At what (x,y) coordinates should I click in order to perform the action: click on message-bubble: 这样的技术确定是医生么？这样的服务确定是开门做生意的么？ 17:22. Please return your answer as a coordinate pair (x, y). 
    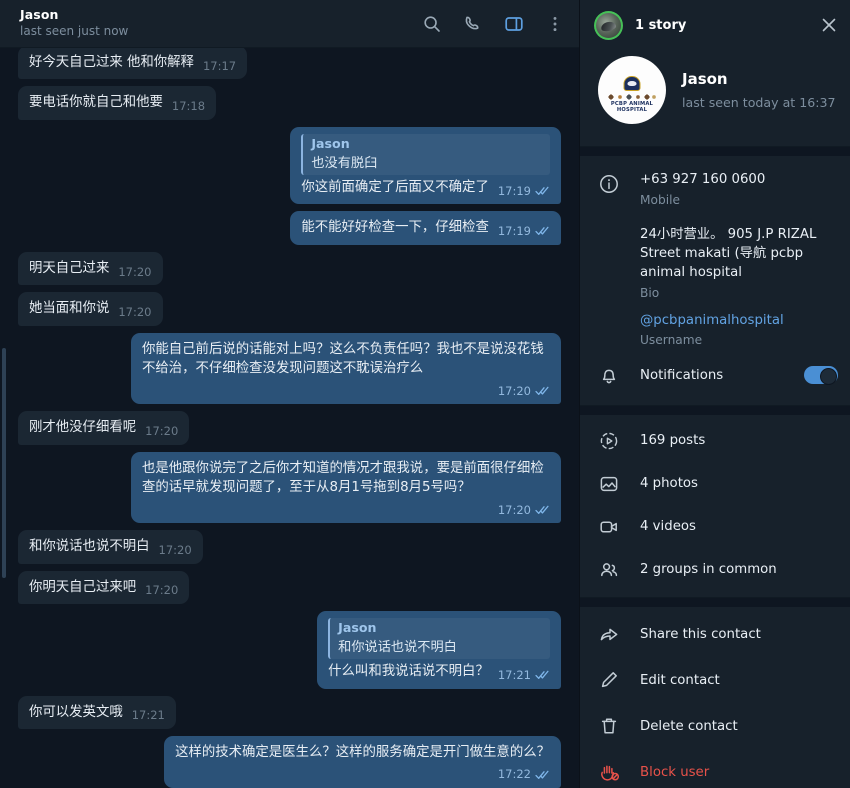
    Looking at the image, I should click on (362, 761).